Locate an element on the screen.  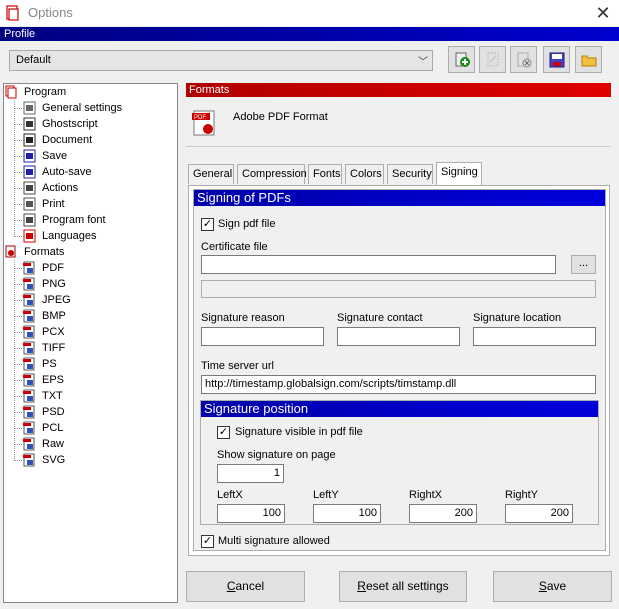
delete-profile-icon is located at coordinates (524, 60).